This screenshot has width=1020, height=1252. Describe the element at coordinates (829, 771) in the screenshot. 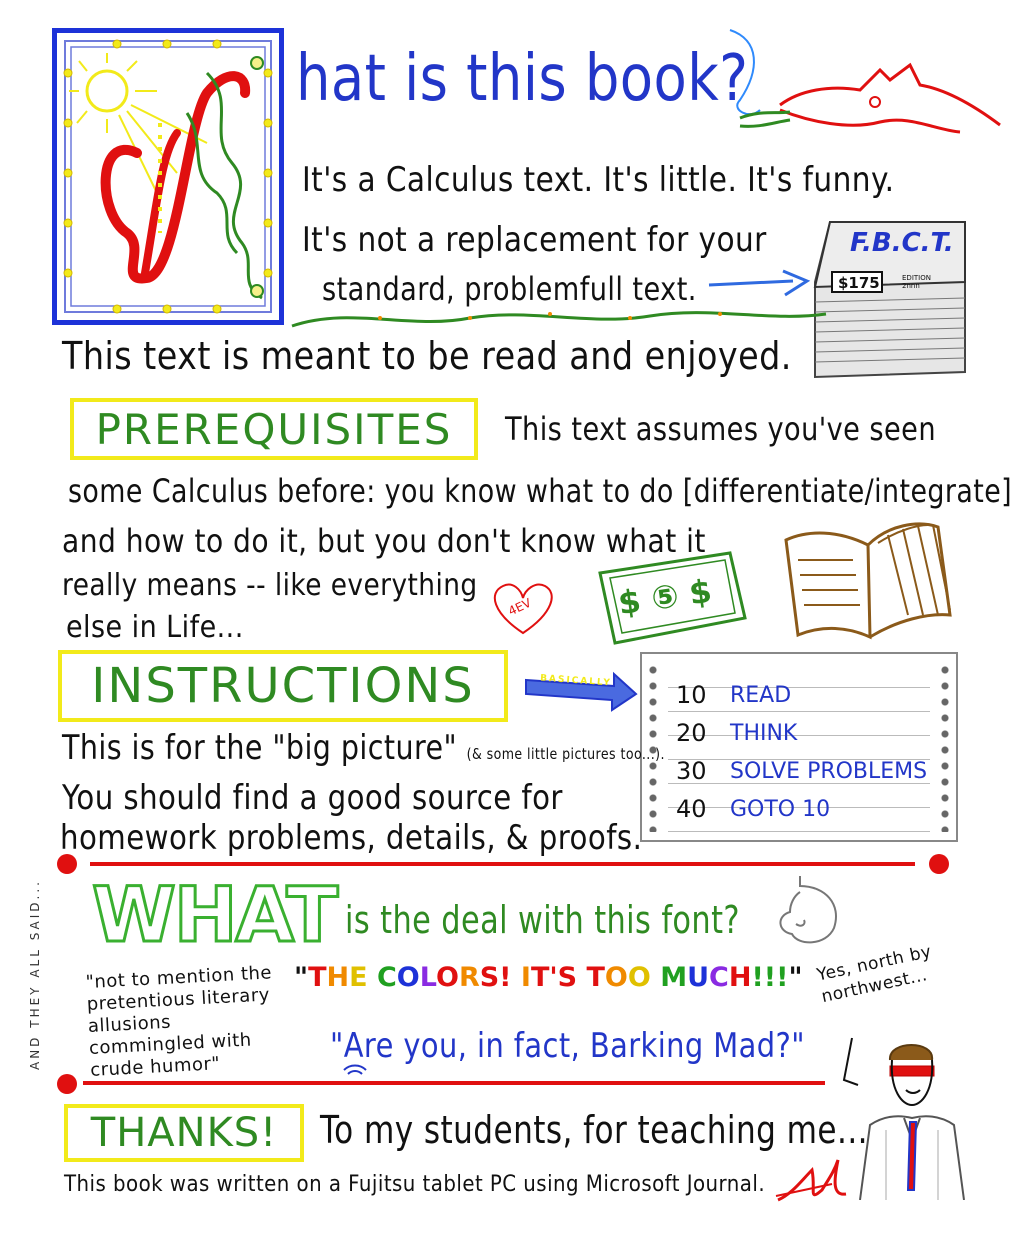

I see `program-line-command: SOLVE PROBLEMS` at that location.